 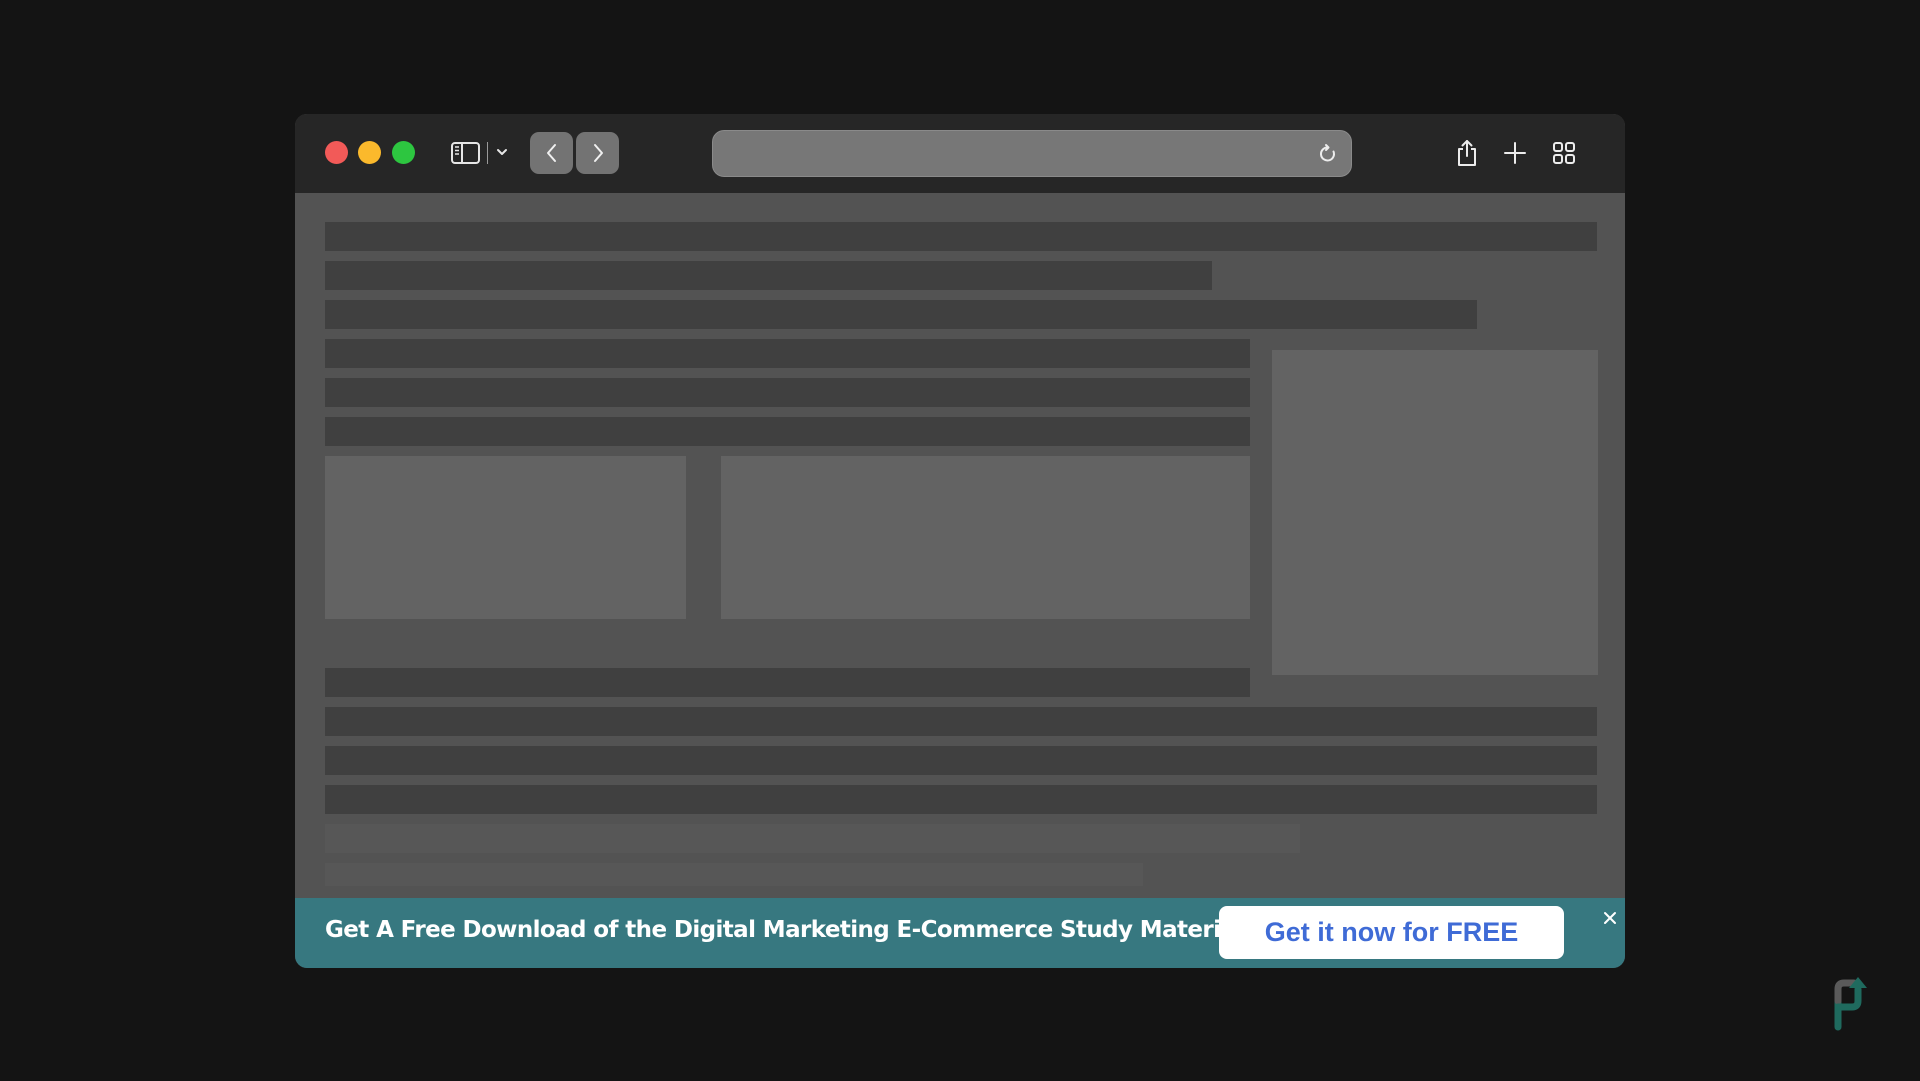 I want to click on back-button, so click(x=551, y=153).